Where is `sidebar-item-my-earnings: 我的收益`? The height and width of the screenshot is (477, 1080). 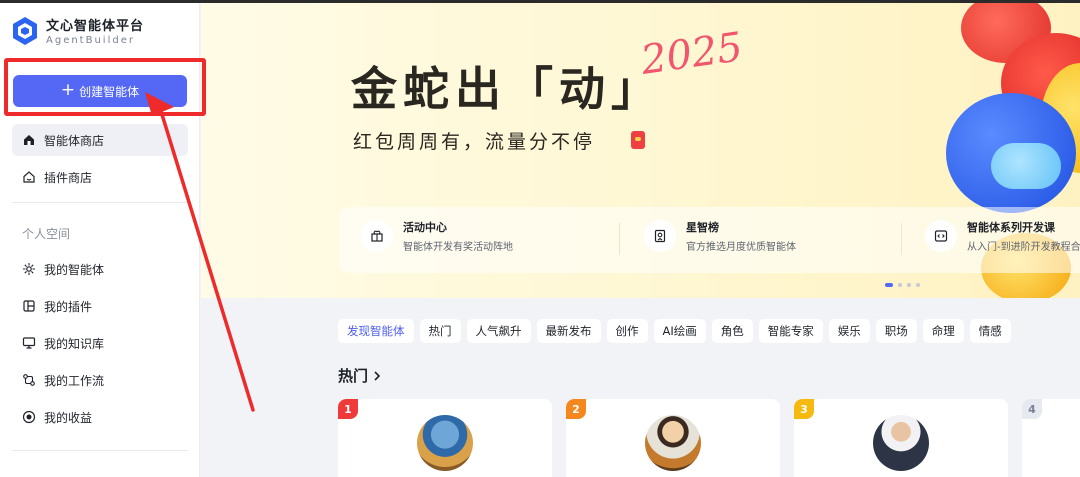 sidebar-item-my-earnings: 我的收益 is located at coordinates (100, 417).